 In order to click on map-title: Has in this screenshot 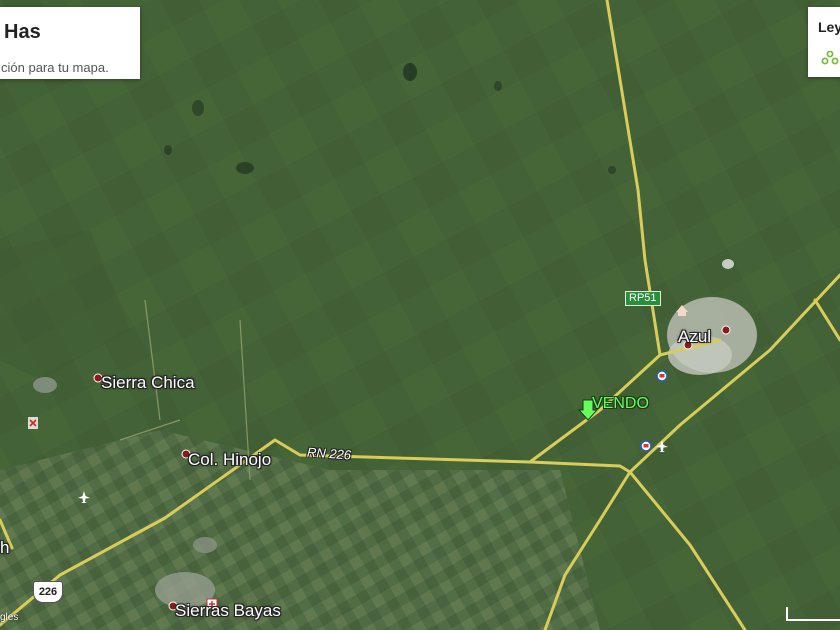, I will do `click(22, 32)`.